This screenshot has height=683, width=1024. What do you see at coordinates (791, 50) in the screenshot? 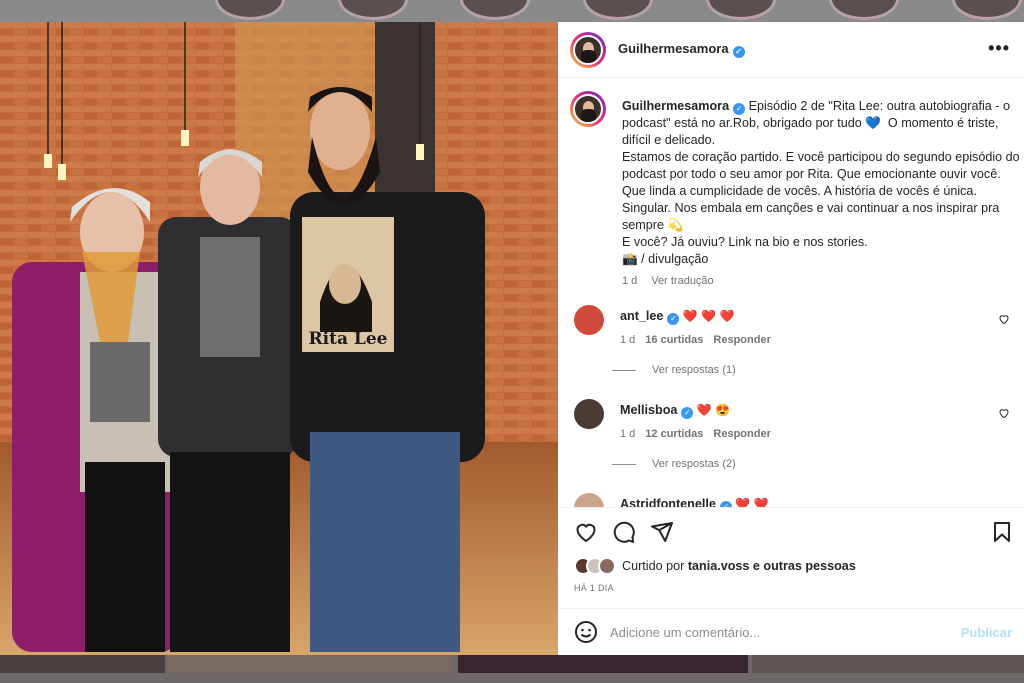
I see `post-header: Guilhermesamora ✓ •••` at bounding box center [791, 50].